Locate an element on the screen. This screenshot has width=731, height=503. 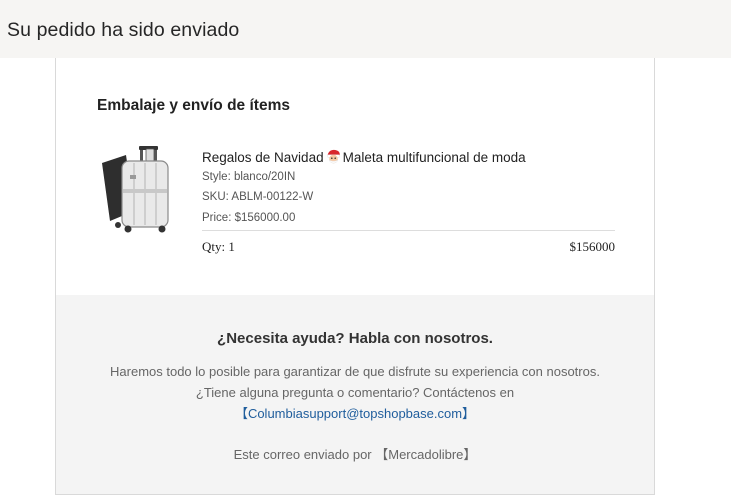
product-total: $156000 is located at coordinates (592, 246).